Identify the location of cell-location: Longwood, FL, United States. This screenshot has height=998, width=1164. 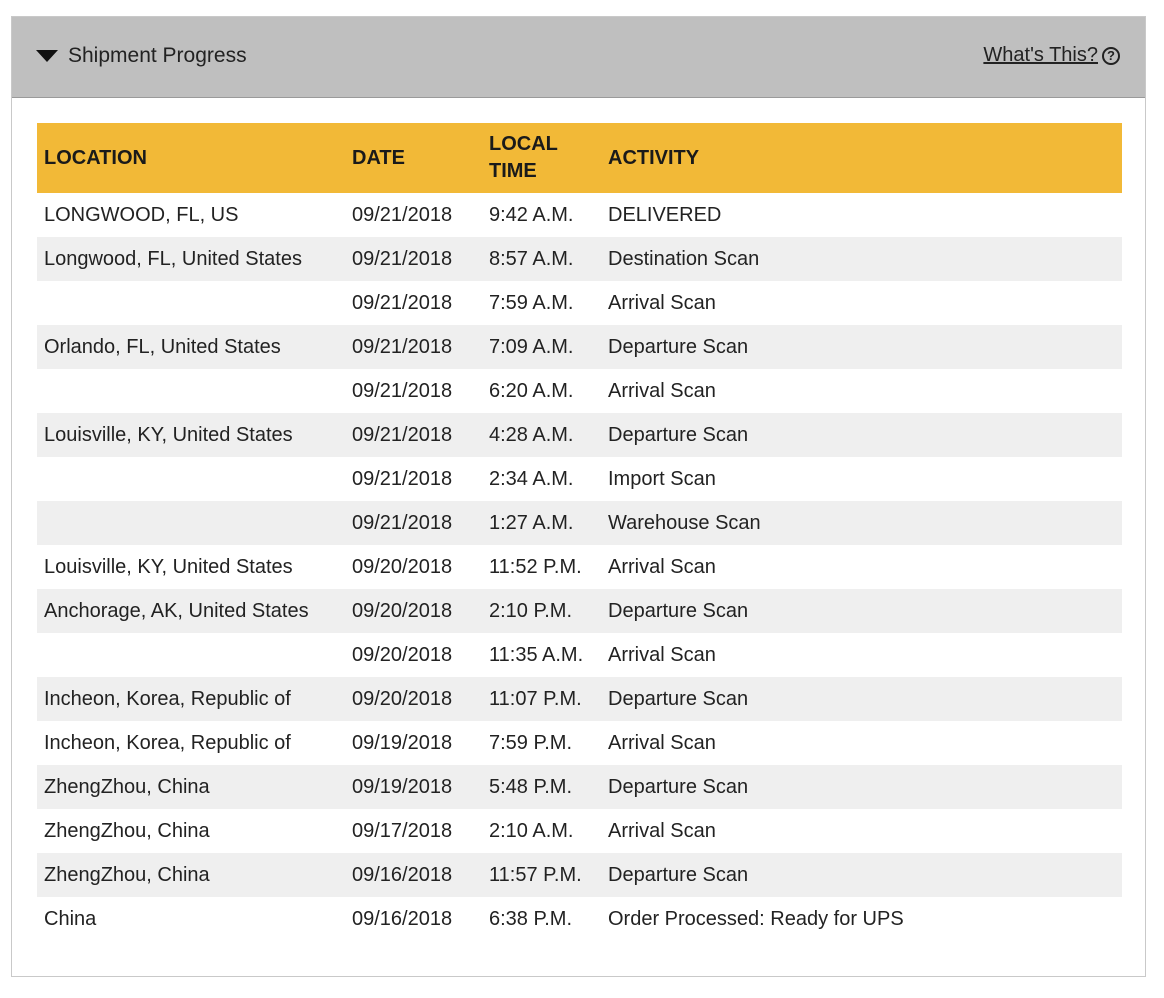
(173, 258).